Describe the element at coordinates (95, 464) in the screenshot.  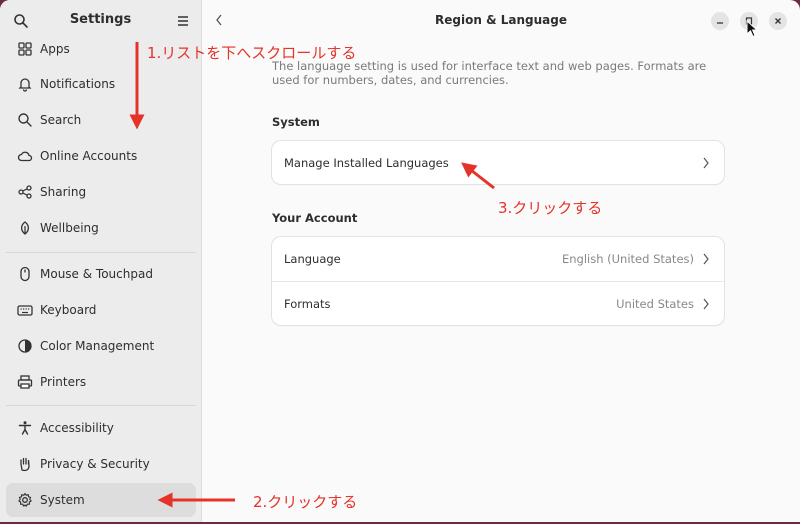
I see `sidebar-item-label: Privacy & Security` at that location.